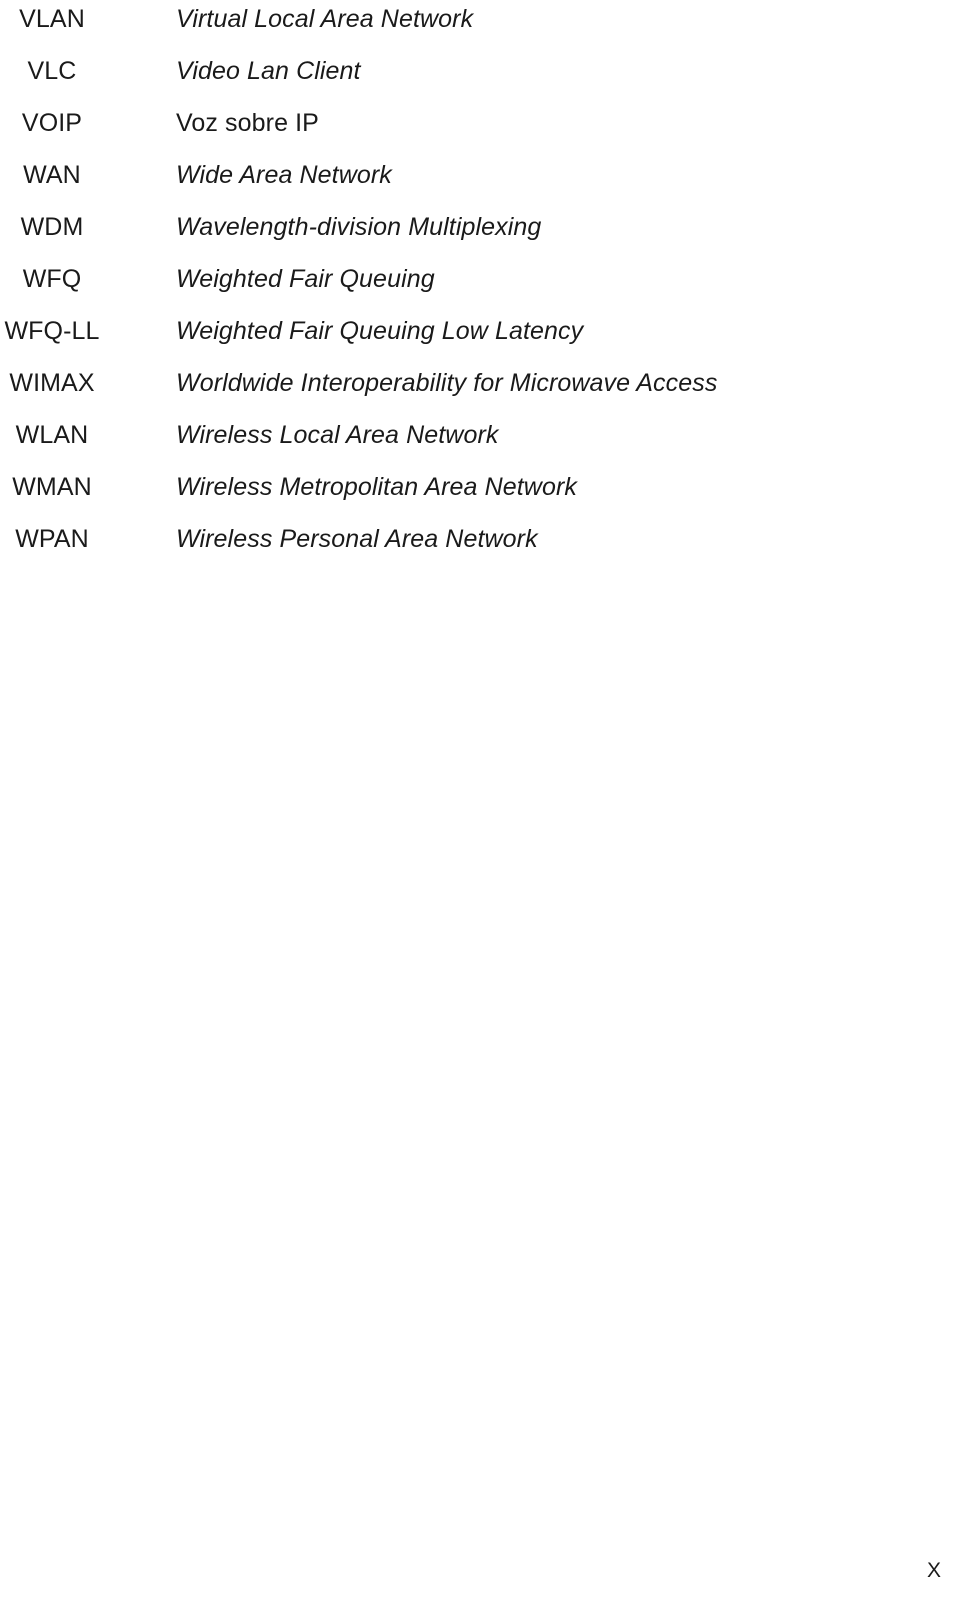  I want to click on glossary-abbreviation: WDM, so click(52, 227).